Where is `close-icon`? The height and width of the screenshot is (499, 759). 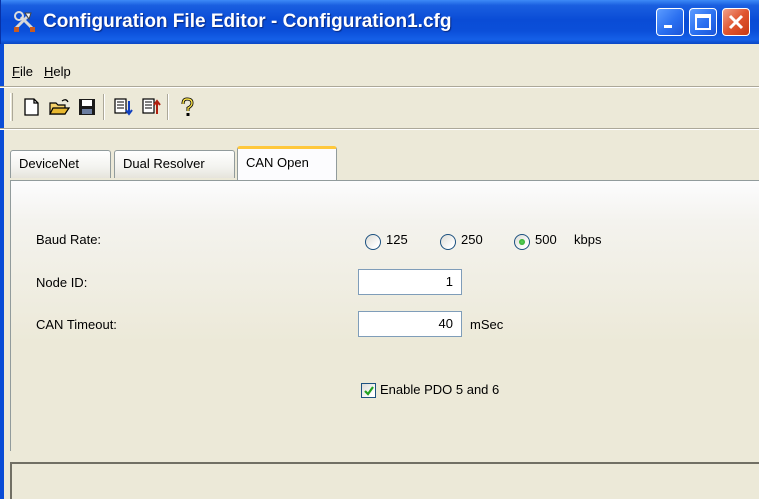 close-icon is located at coordinates (736, 22).